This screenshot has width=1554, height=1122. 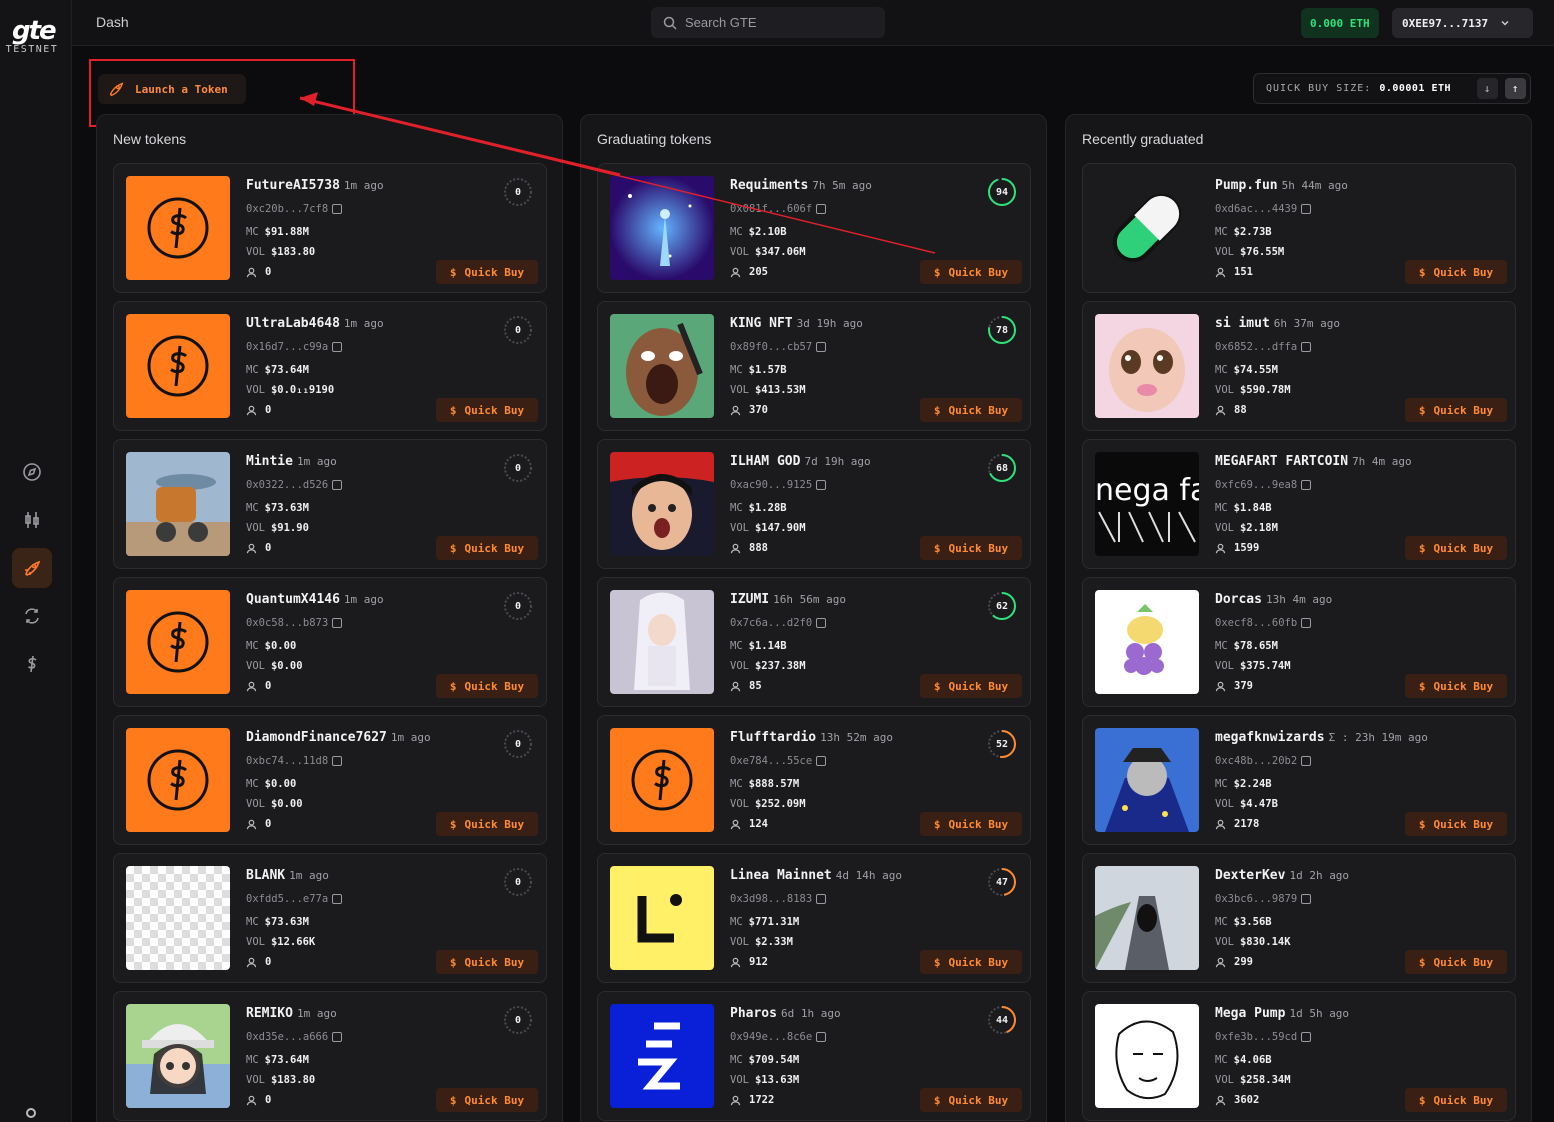 What do you see at coordinates (755, 686) in the screenshot?
I see `holders-count: 85` at bounding box center [755, 686].